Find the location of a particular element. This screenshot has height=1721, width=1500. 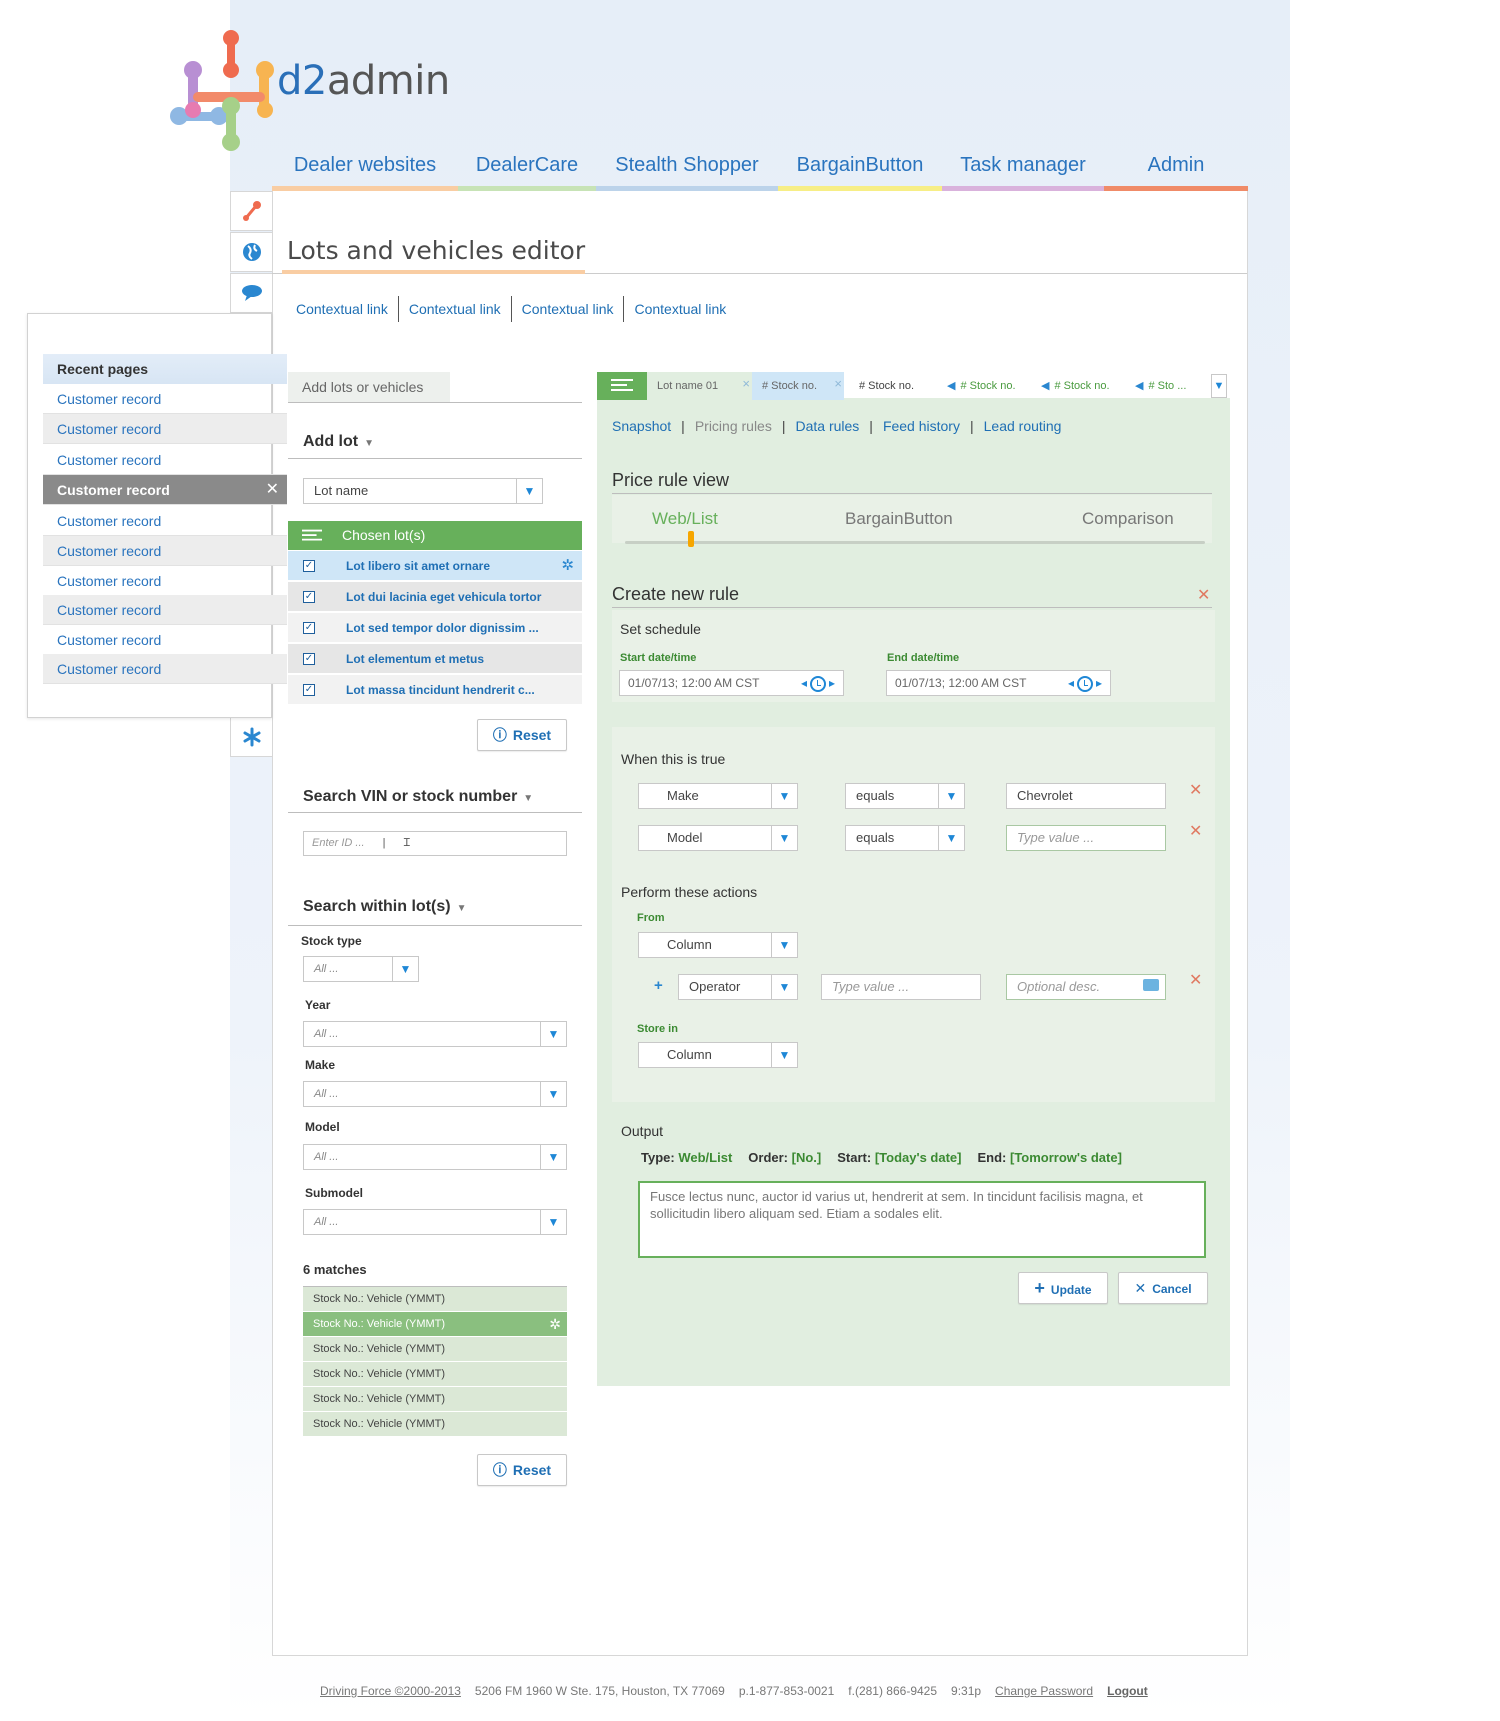

add-lots-tab: Add lots or vehicles is located at coordinates (369, 387).